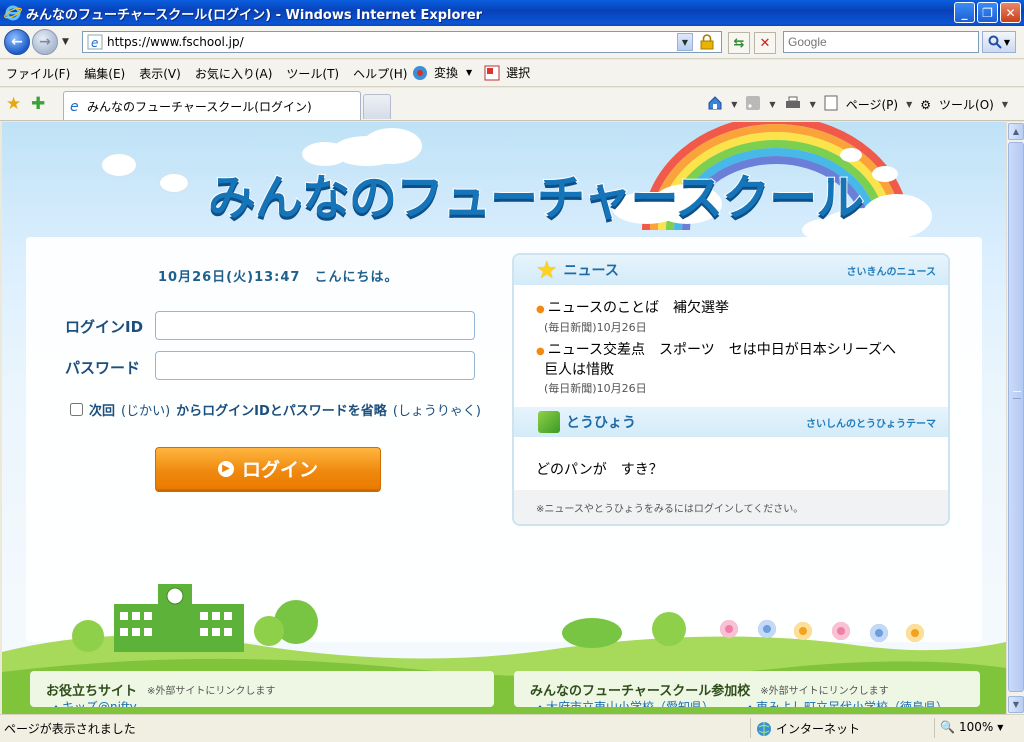 This screenshot has width=1024, height=742. Describe the element at coordinates (377, 106) in the screenshot. I see `new-tab-button` at that location.